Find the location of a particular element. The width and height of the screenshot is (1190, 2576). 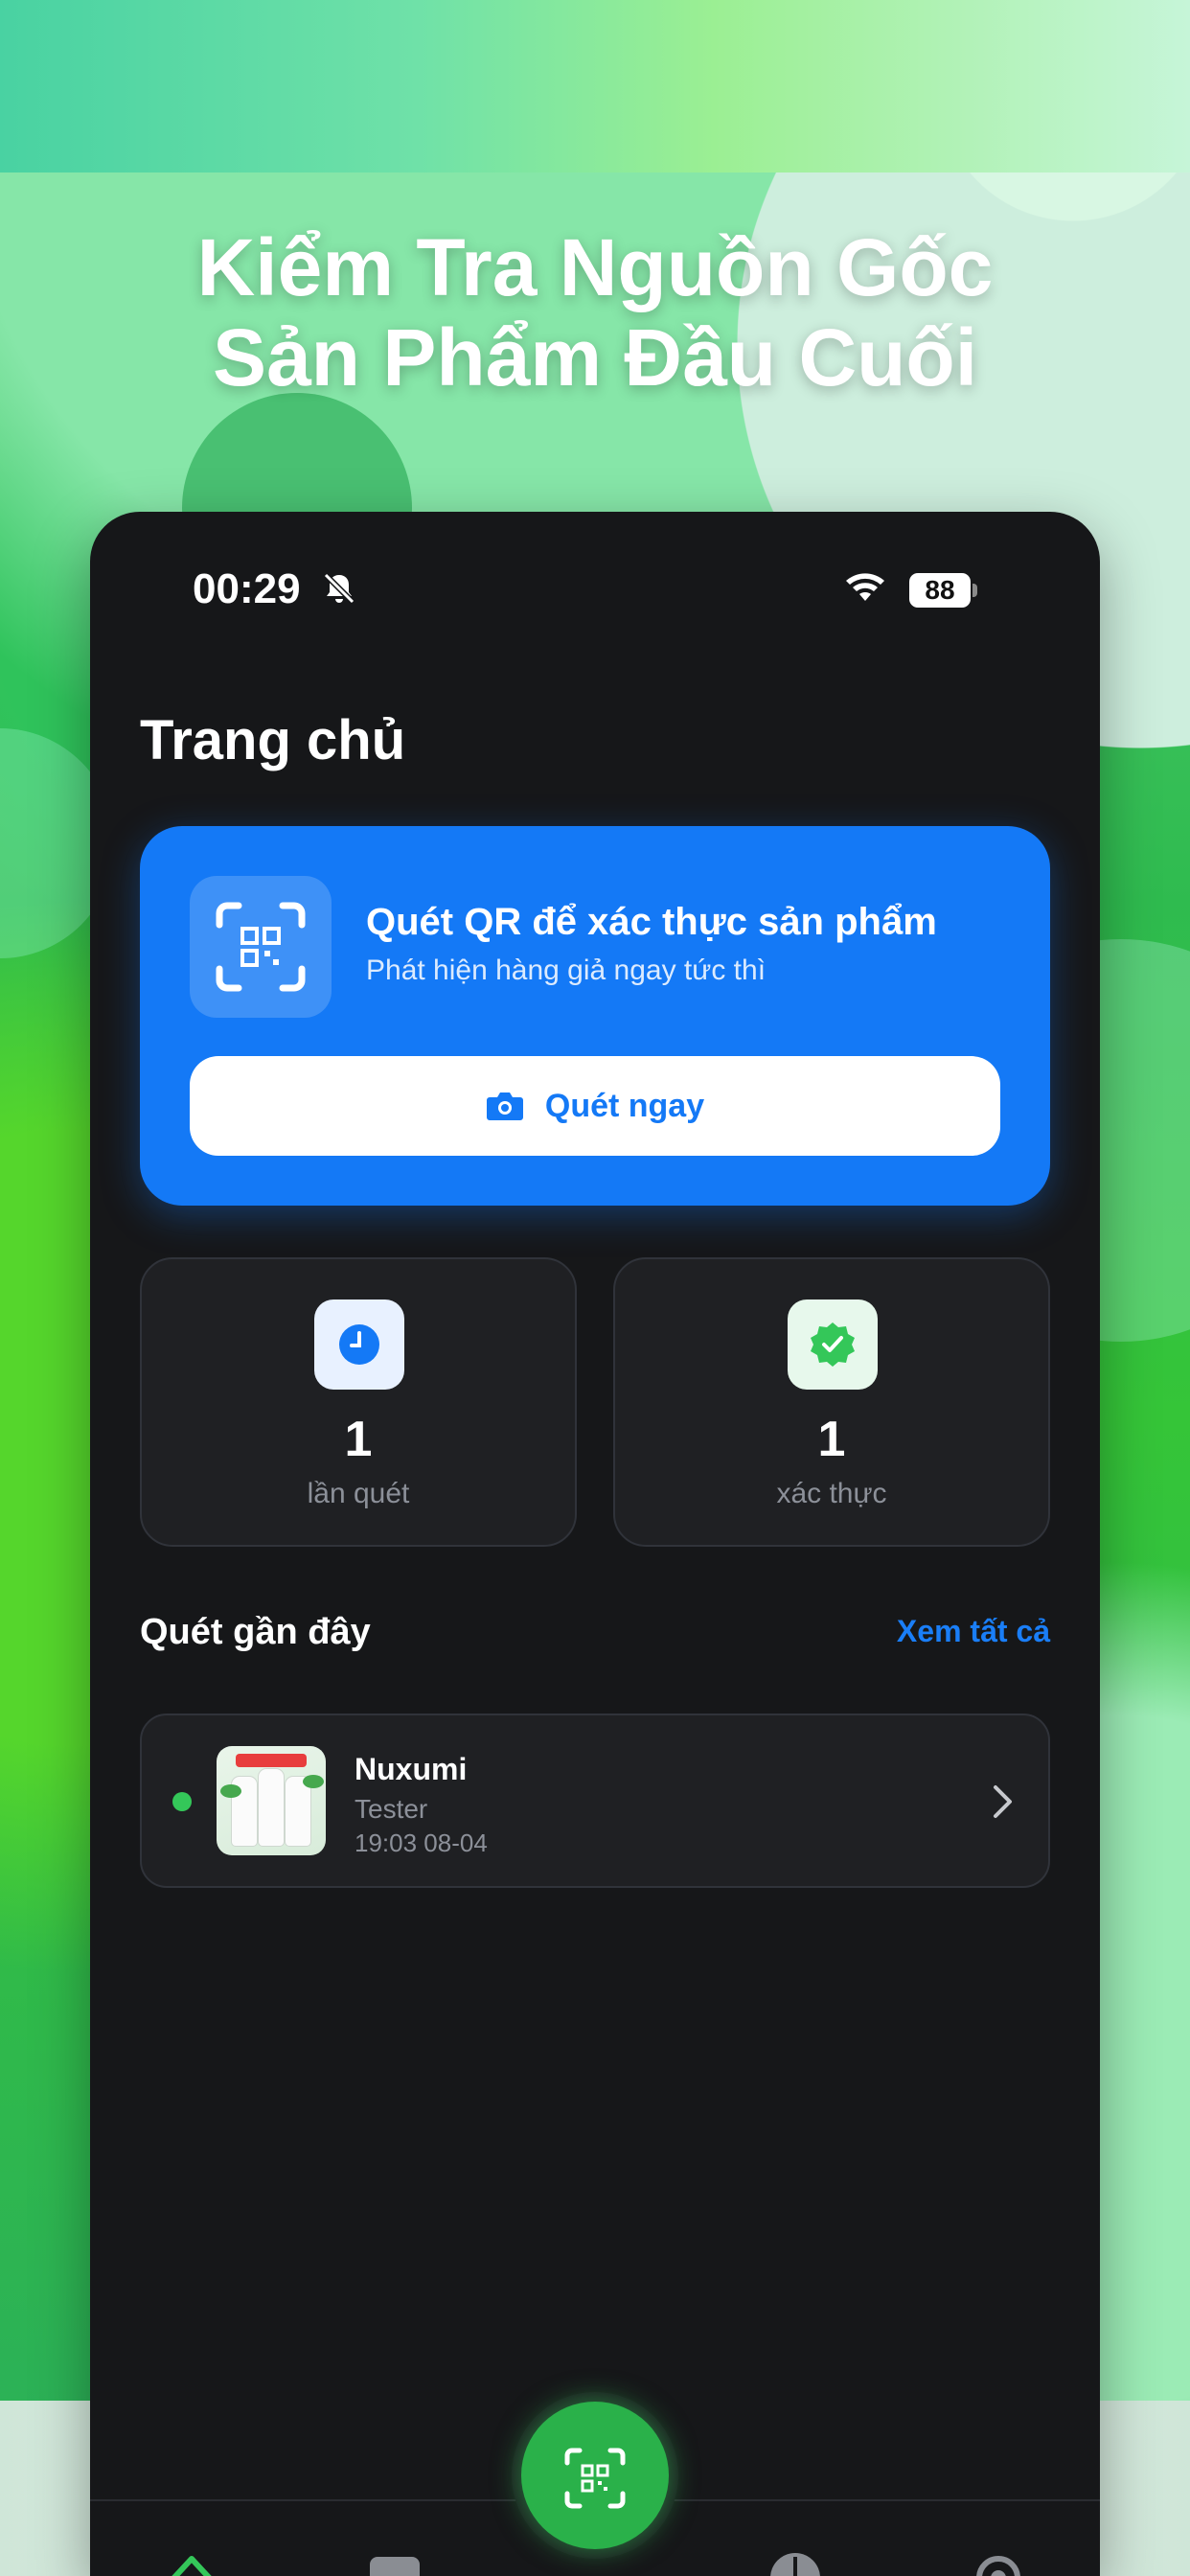

scan-fab-button is located at coordinates (595, 2475).